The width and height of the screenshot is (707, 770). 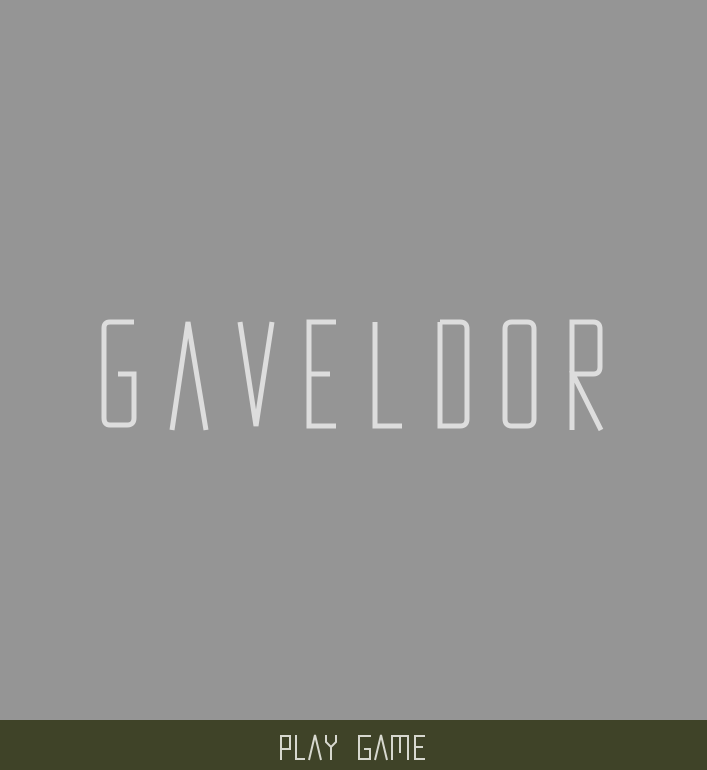 What do you see at coordinates (321, 374) in the screenshot?
I see `logo-letter-e` at bounding box center [321, 374].